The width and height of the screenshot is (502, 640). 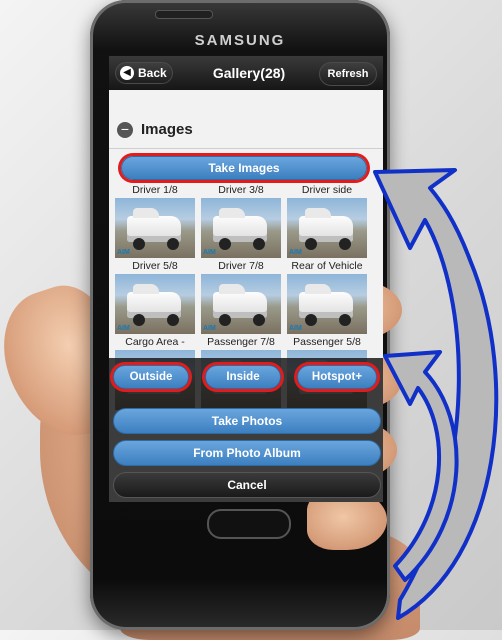 What do you see at coordinates (151, 377) in the screenshot?
I see `outside-button: Outside` at bounding box center [151, 377].